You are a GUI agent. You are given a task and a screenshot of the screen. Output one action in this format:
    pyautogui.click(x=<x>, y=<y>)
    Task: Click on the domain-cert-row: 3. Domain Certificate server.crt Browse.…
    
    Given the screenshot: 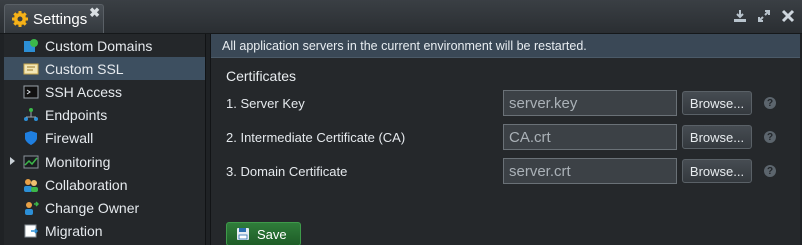 What is the action you would take?
    pyautogui.click(x=511, y=172)
    